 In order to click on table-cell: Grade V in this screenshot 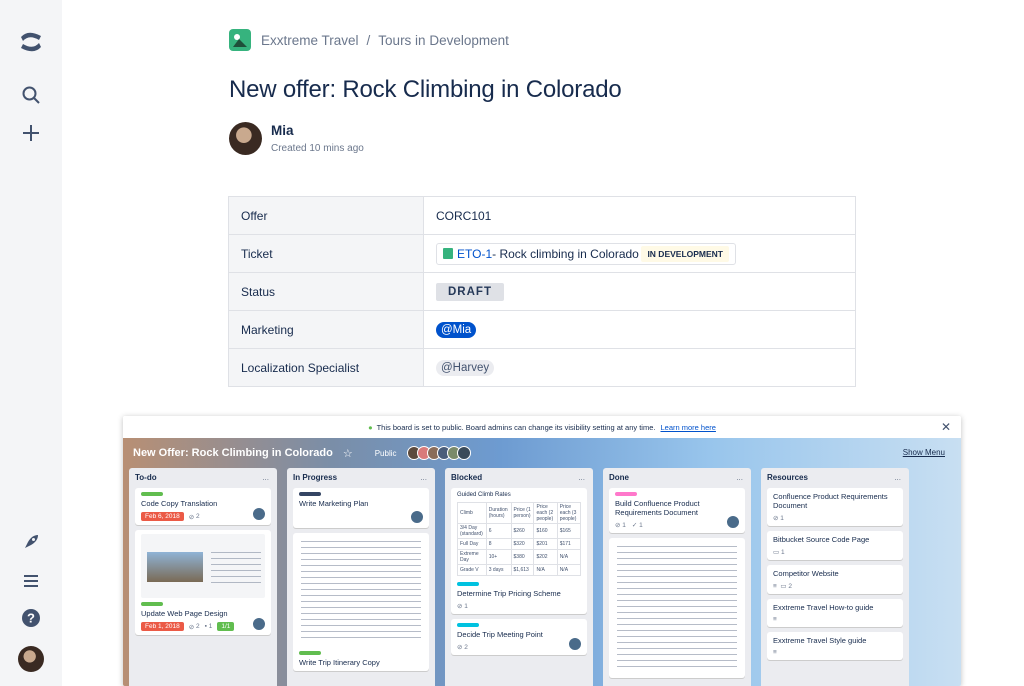, I will do `click(472, 570)`.